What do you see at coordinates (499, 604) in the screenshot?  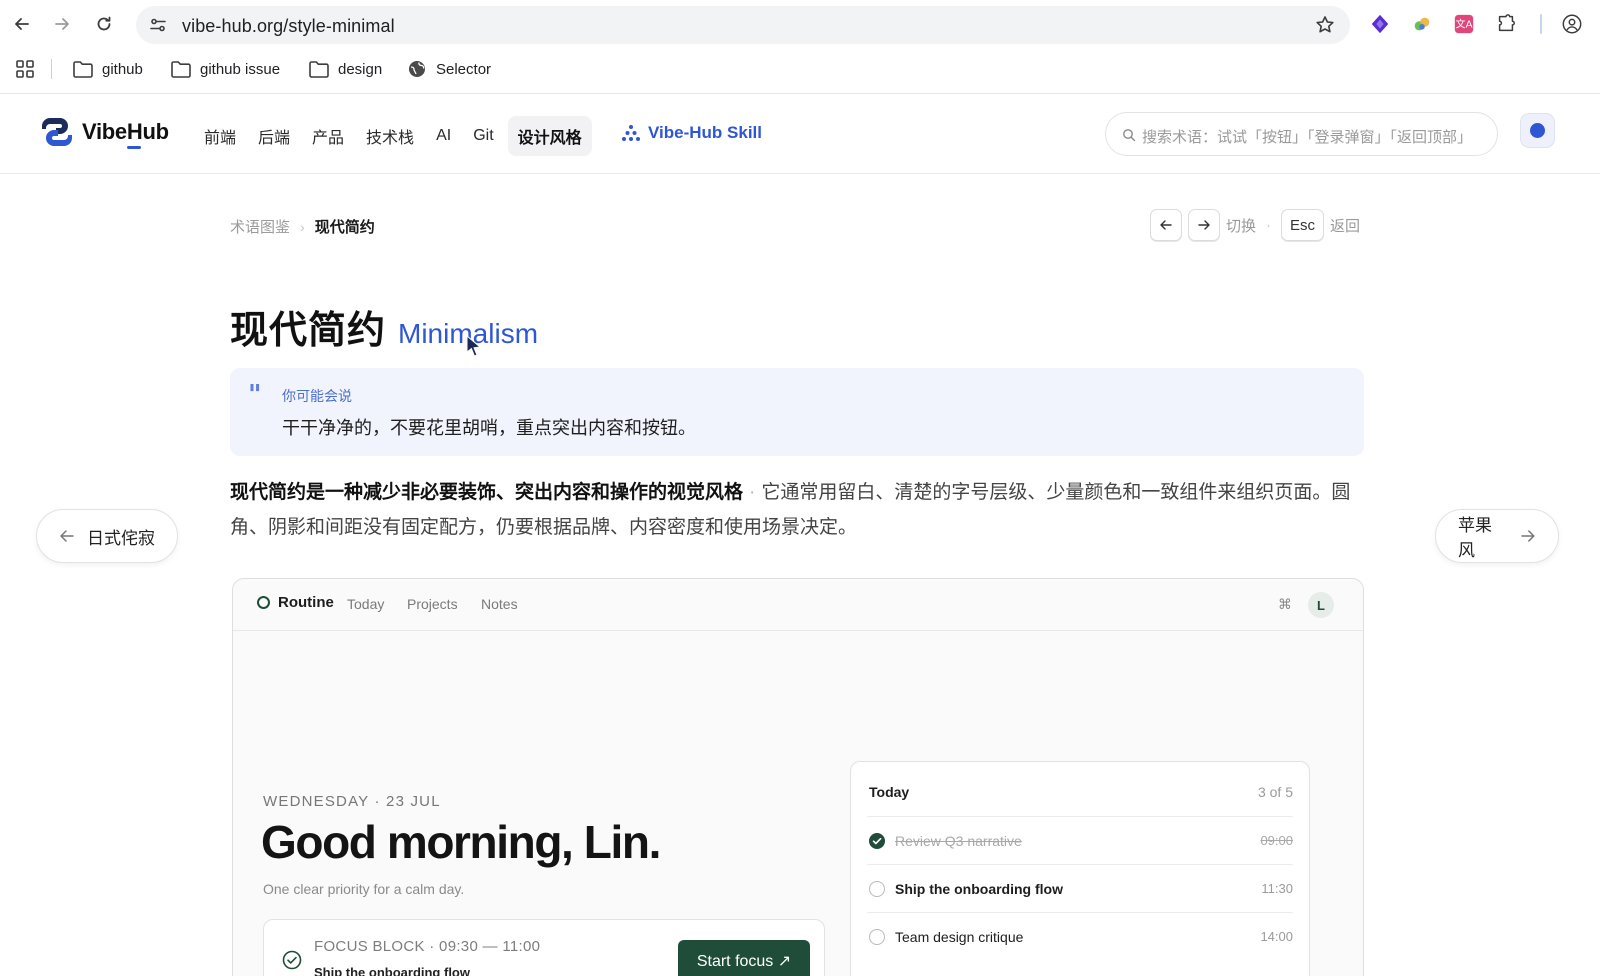 I see `preview-tab-notes: Notes` at bounding box center [499, 604].